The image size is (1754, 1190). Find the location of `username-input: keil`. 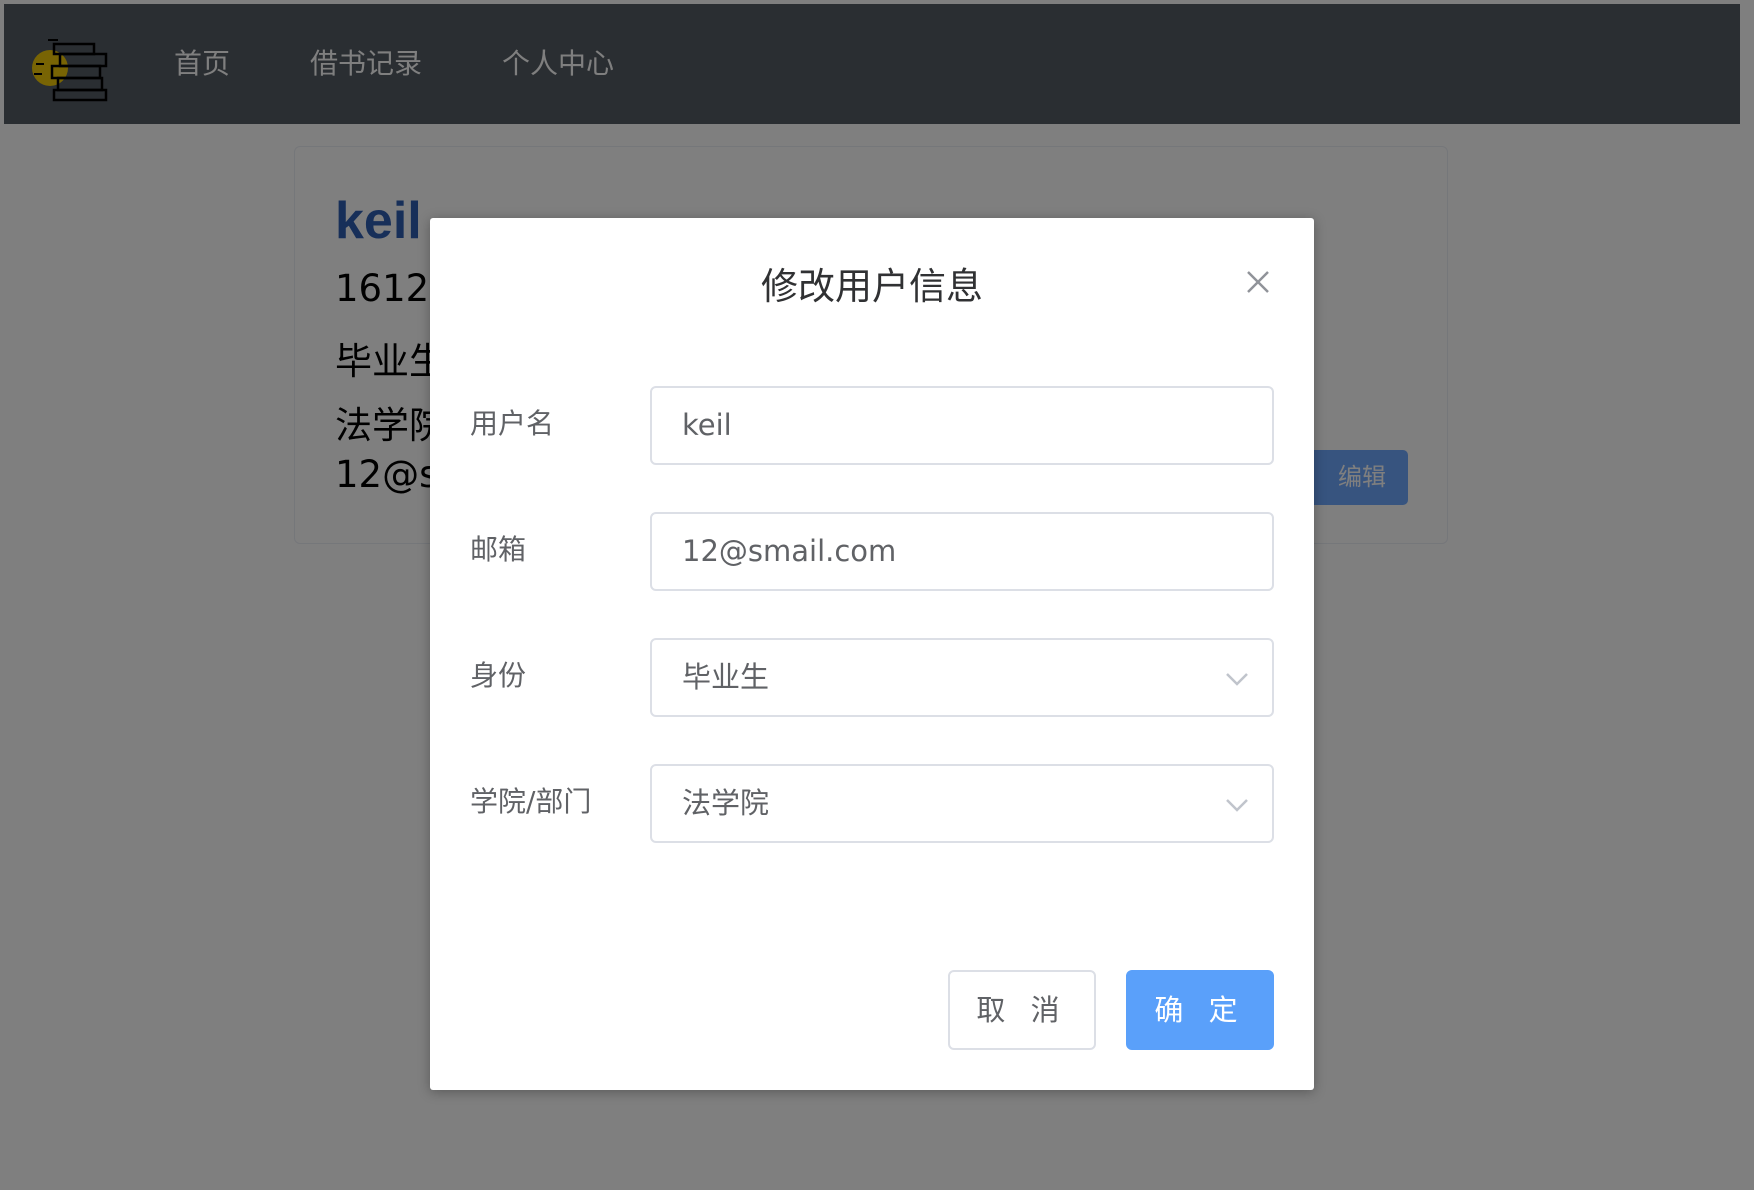

username-input: keil is located at coordinates (962, 425).